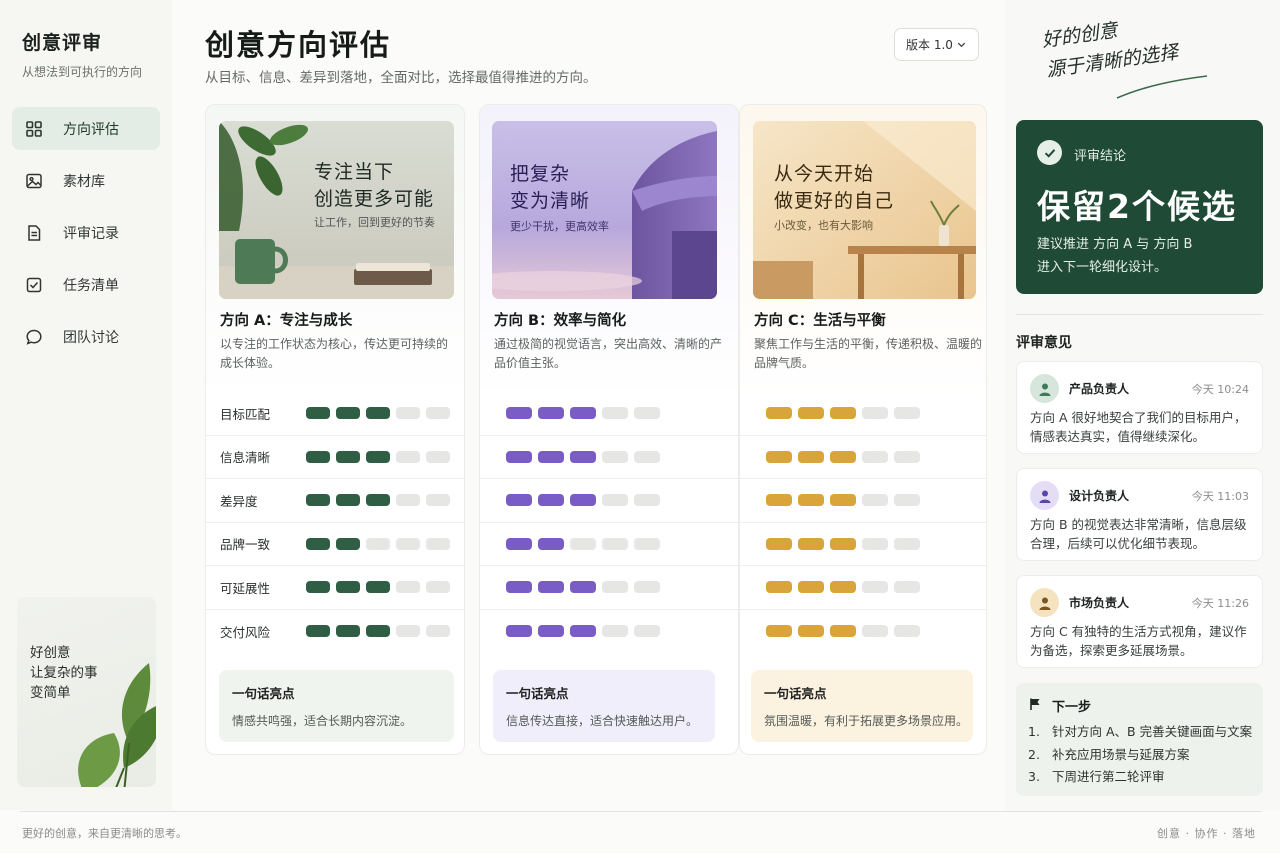 Image resolution: width=1280 pixels, height=853 pixels. Describe the element at coordinates (374, 222) in the screenshot. I see `hero-subtitle-a: 让工作，回到更好的节奏` at that location.